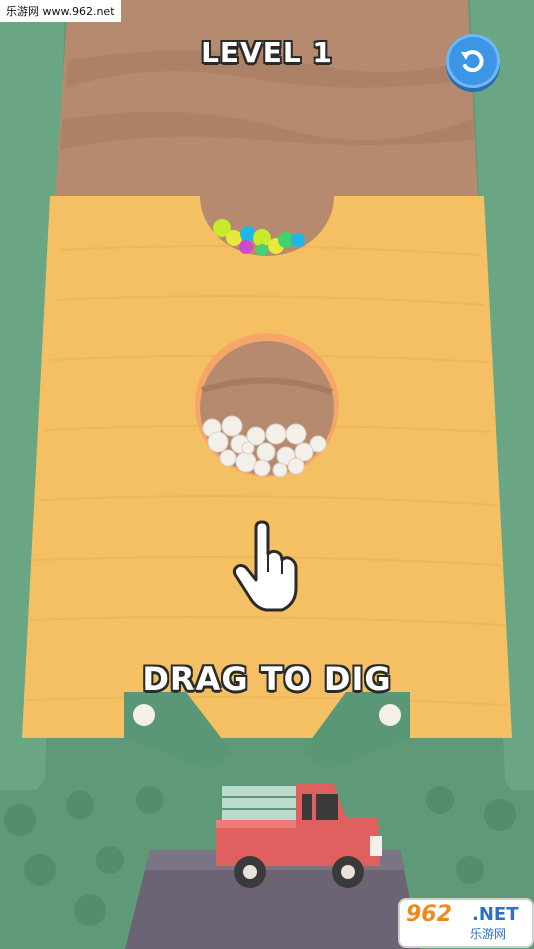  I want to click on brand-logo: 962 .NET 乐游网, so click(466, 923).